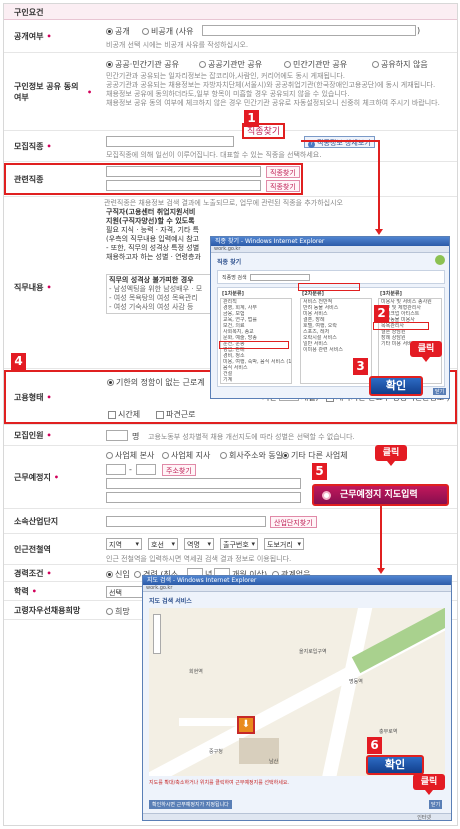 This screenshot has height=829, width=460. I want to click on popup2-confirm-button: 확인, so click(395, 765).